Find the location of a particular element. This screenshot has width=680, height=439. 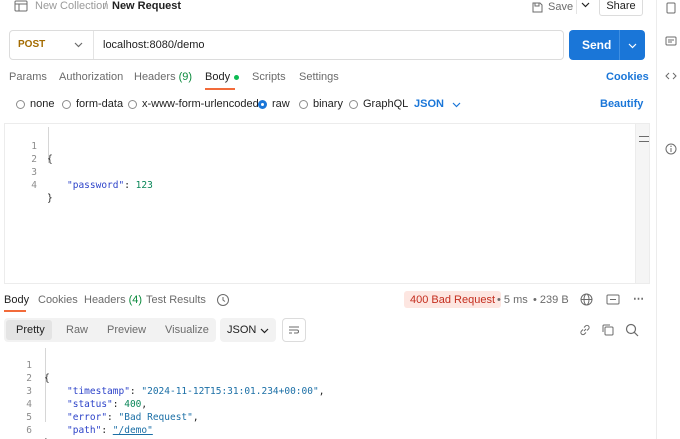

save-button: Save is located at coordinates (552, 7).